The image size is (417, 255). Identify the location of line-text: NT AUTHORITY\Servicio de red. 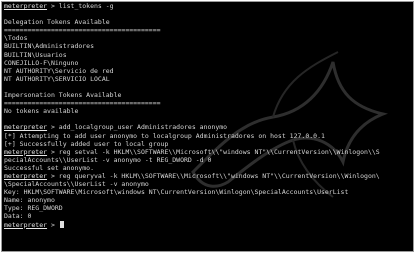
(59, 70).